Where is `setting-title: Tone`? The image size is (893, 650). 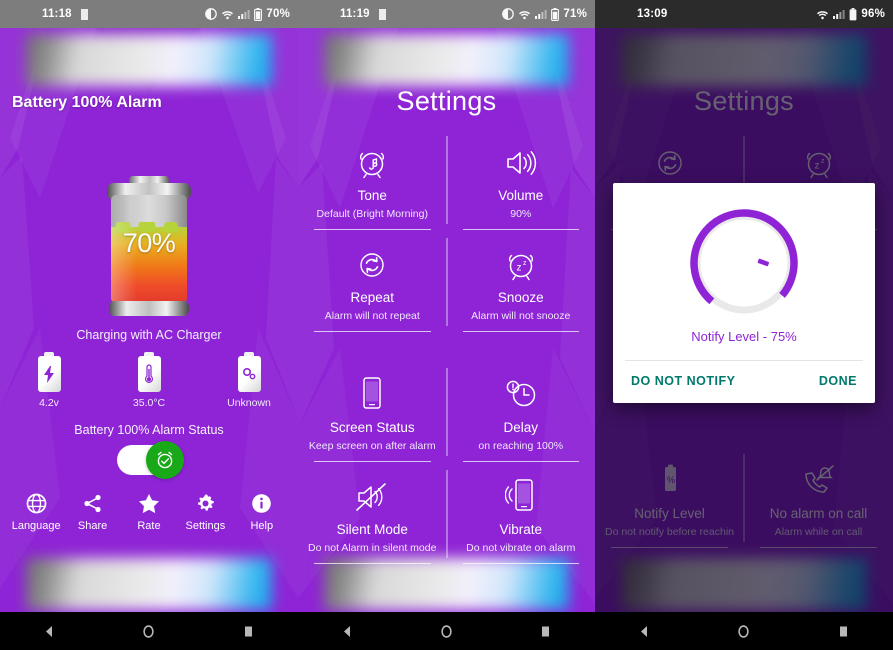
setting-title: Tone is located at coordinates (372, 195).